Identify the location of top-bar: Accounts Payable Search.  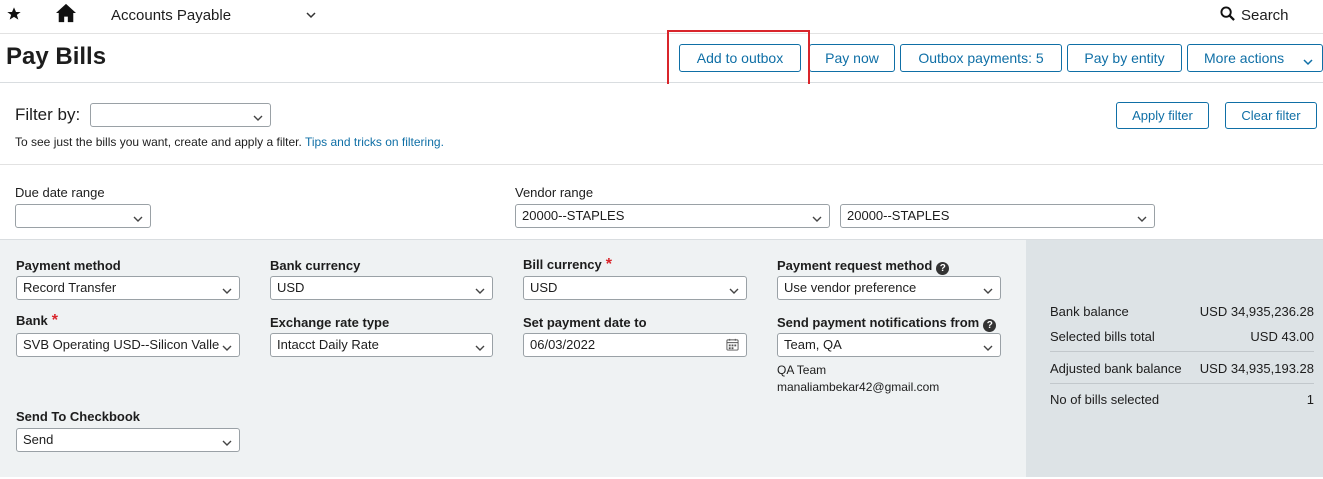
(661, 17).